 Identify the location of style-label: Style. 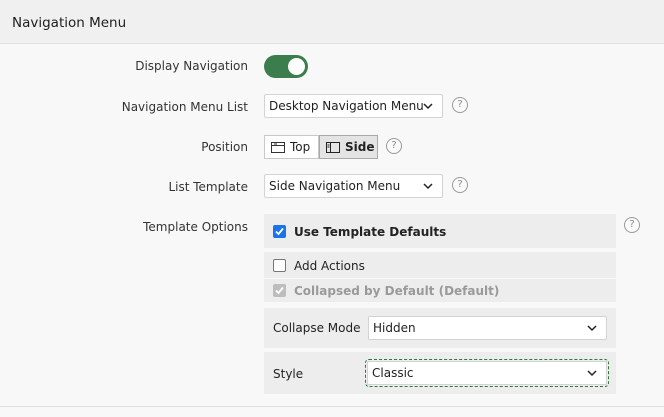
(288, 374).